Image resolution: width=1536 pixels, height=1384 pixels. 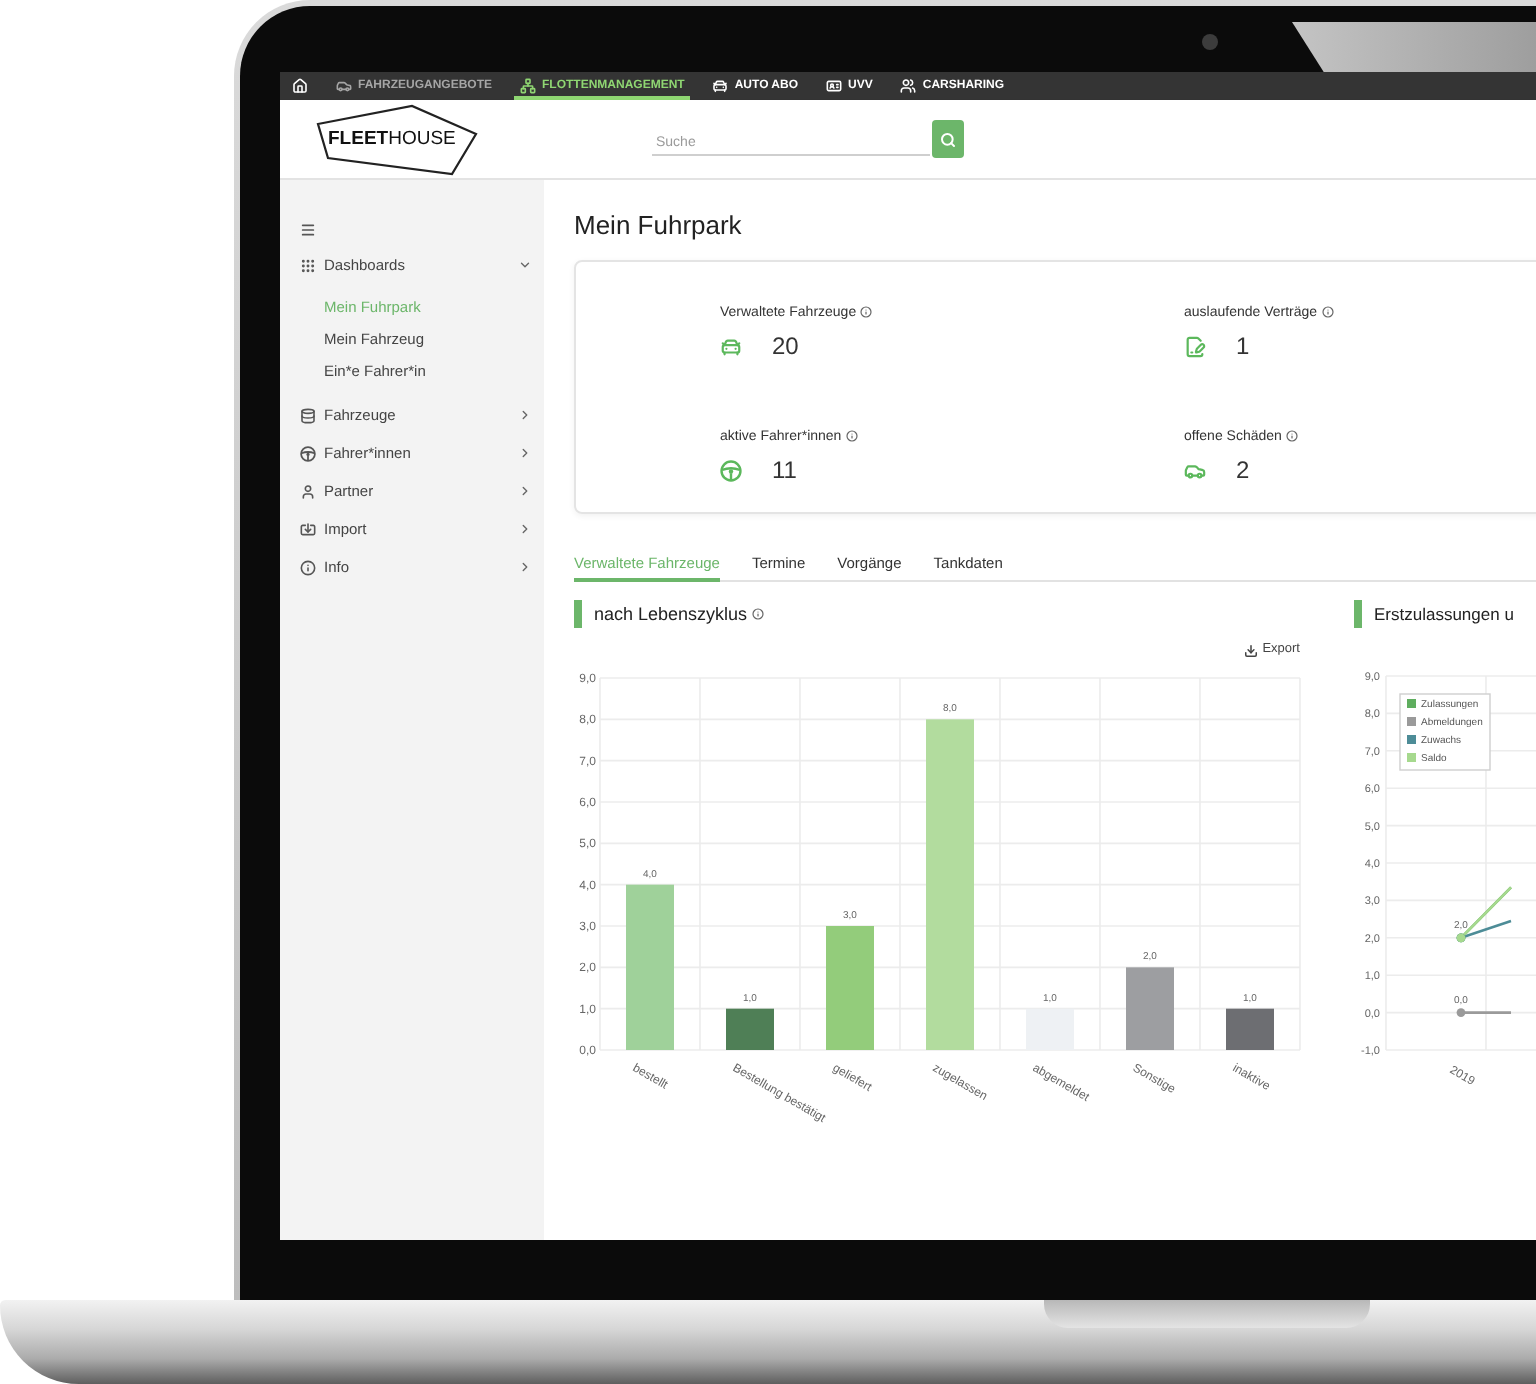 I want to click on chart-title: nach Lebenszyklus, so click(x=671, y=614).